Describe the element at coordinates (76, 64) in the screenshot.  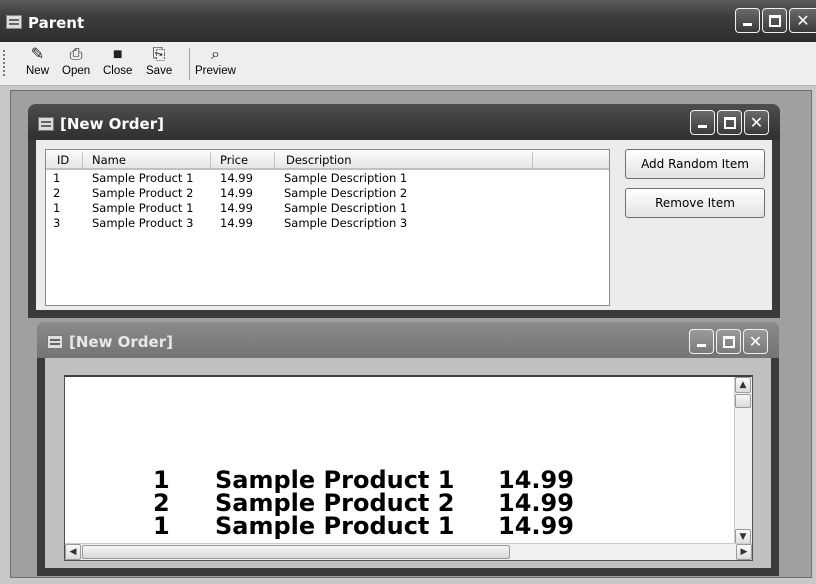
I see `toolbar-open-button: ⎙ Open` at that location.